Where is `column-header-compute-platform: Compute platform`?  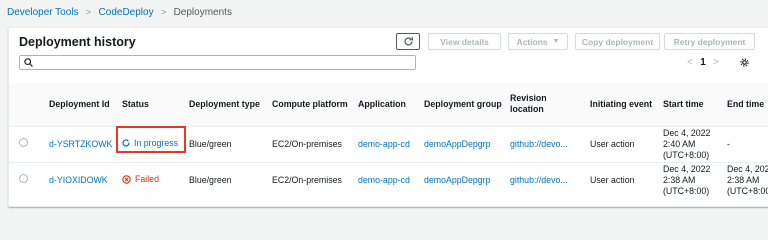
column-header-compute-platform: Compute platform is located at coordinates (311, 105).